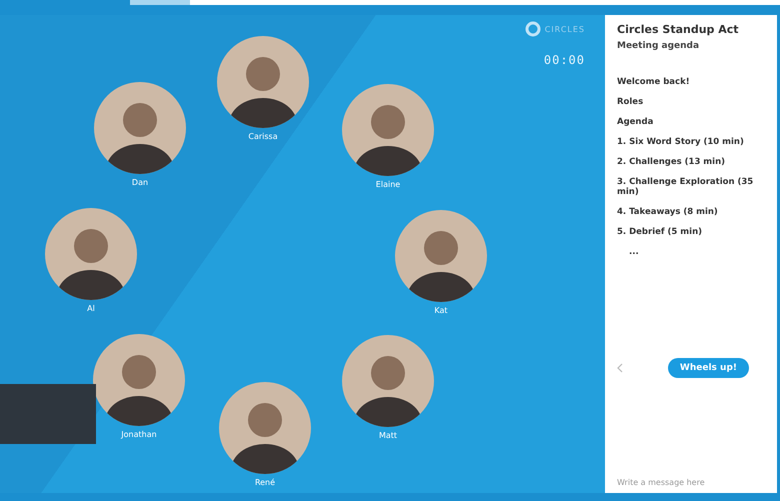 The height and width of the screenshot is (501, 780). I want to click on agenda-item: Welcome back!, so click(654, 82).